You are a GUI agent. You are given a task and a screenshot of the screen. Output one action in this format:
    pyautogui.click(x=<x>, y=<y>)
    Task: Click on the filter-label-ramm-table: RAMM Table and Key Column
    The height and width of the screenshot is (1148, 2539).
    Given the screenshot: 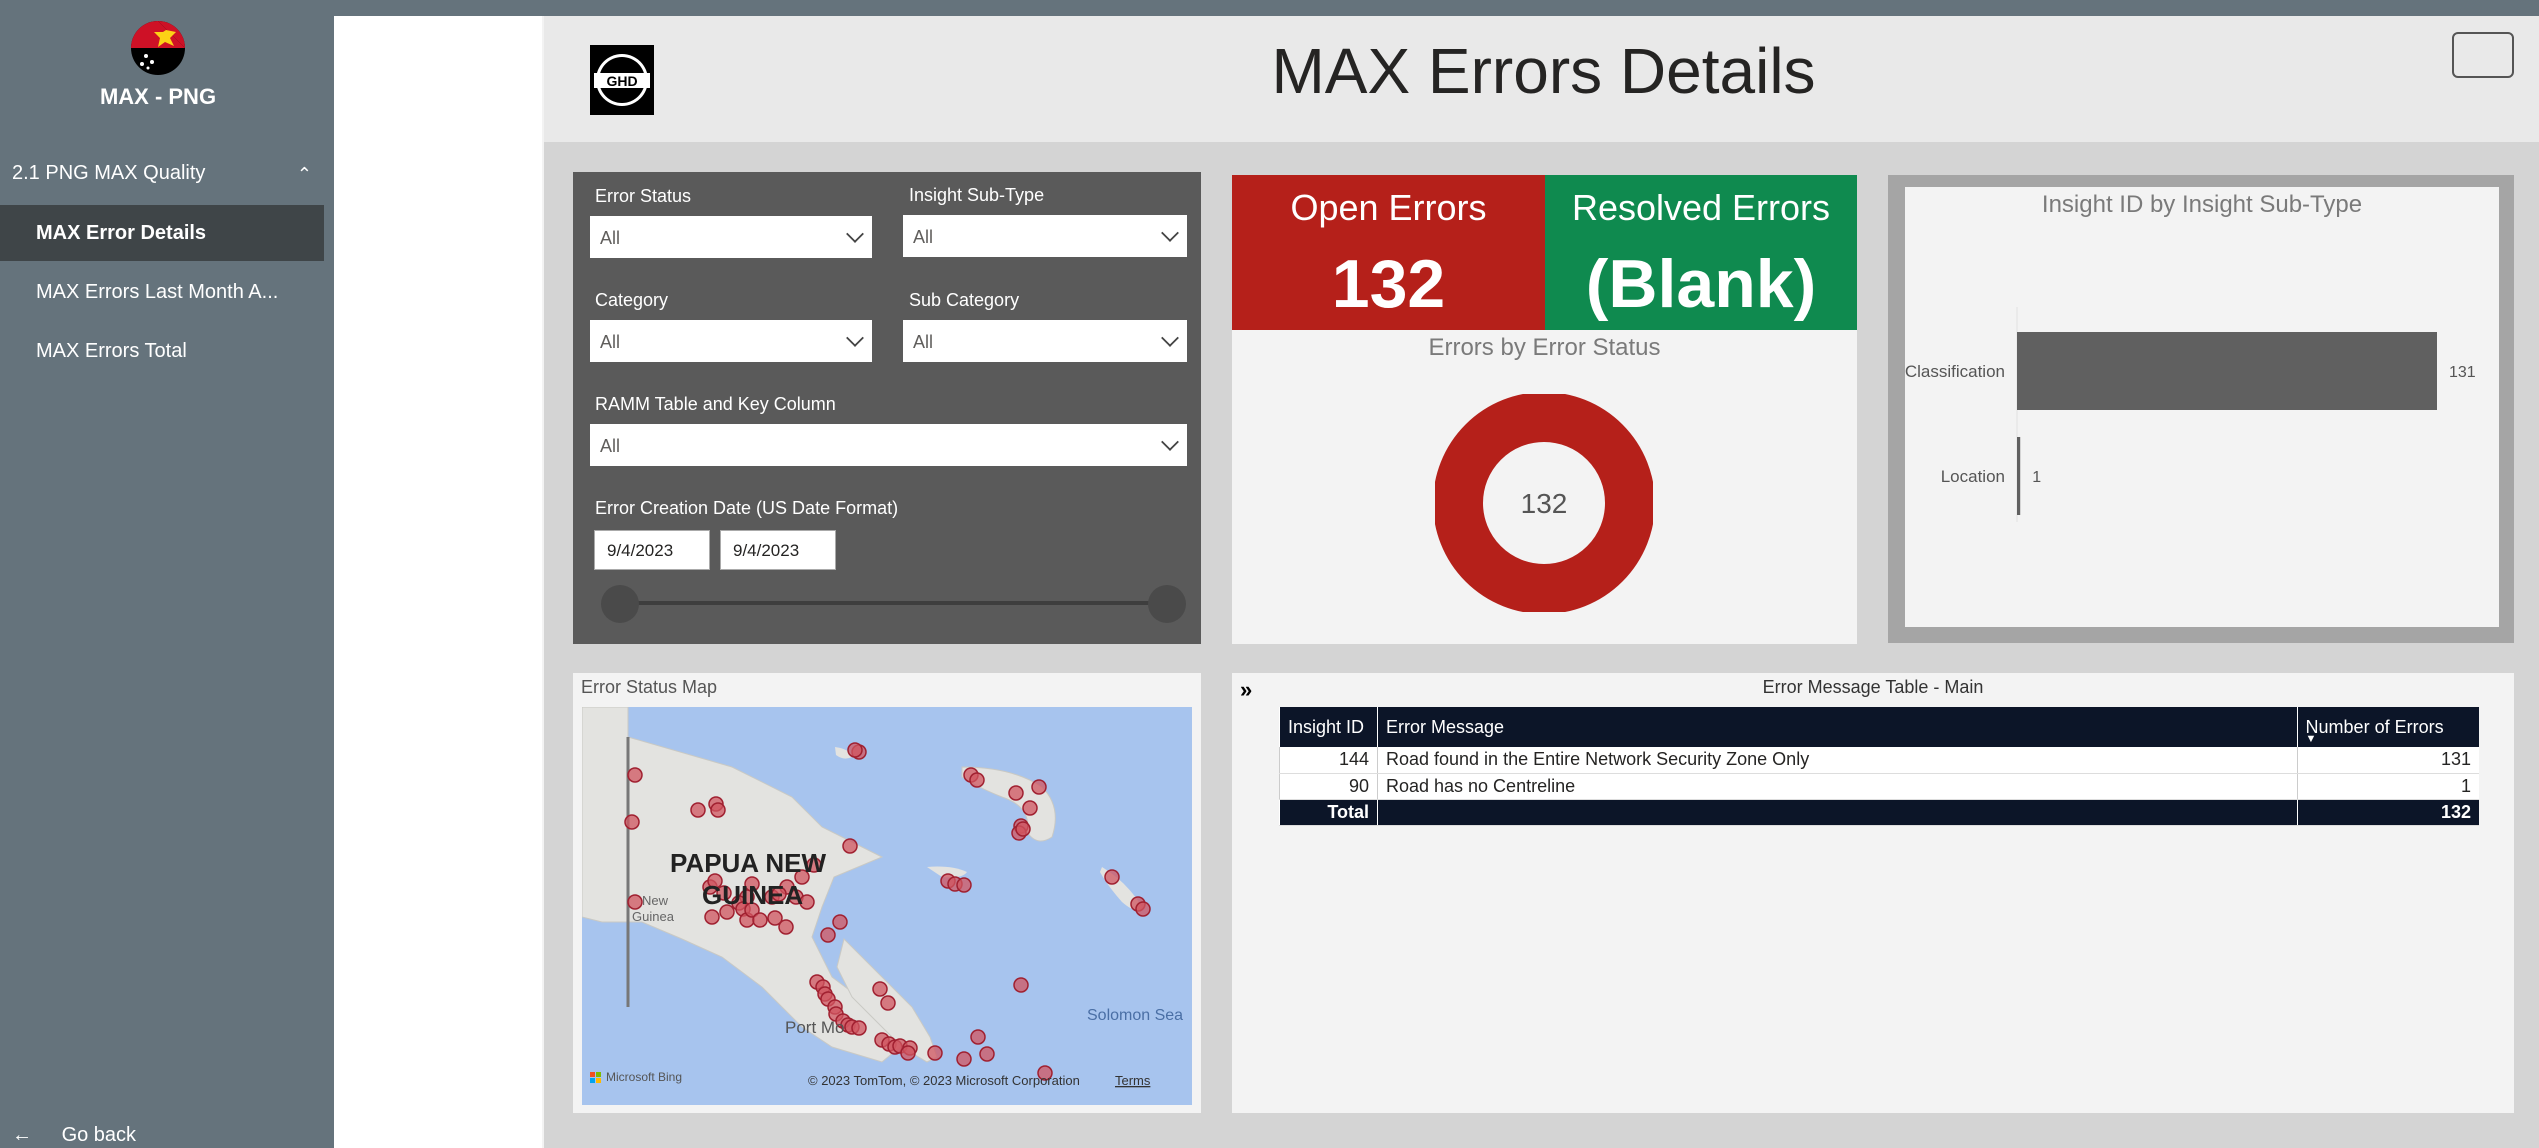 What is the action you would take?
    pyautogui.click(x=715, y=404)
    